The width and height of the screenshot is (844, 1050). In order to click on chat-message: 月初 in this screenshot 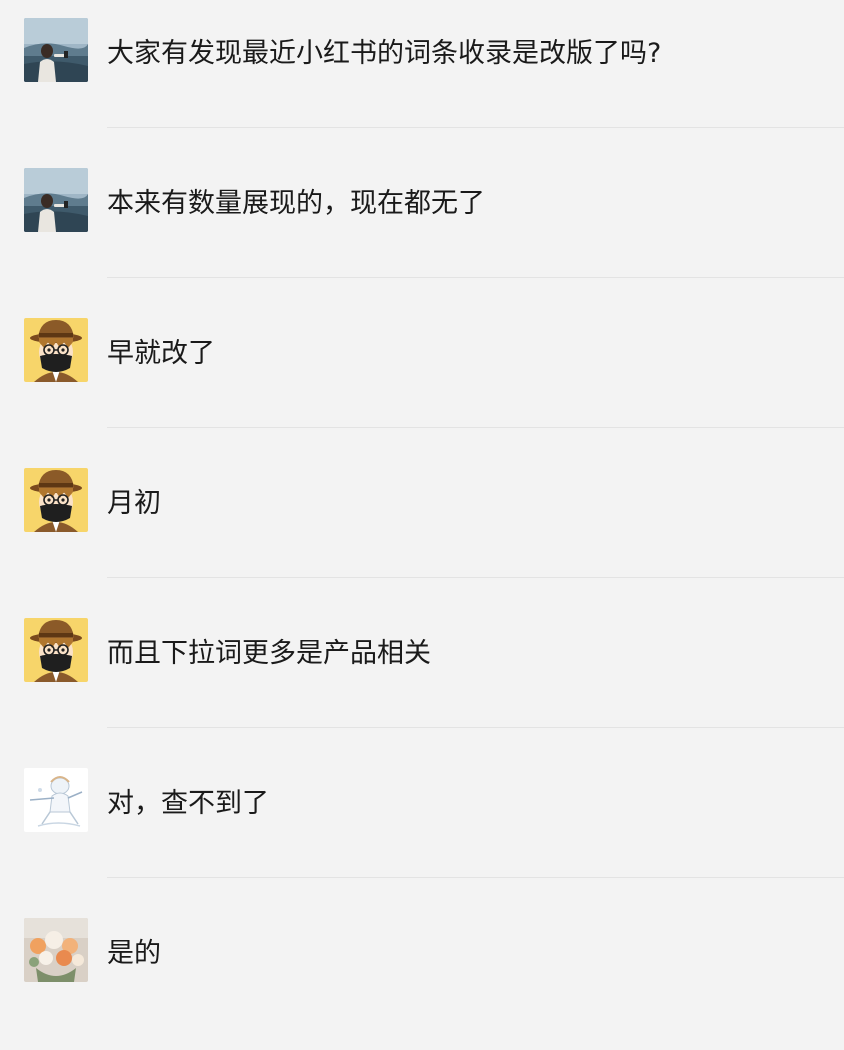, I will do `click(422, 525)`.